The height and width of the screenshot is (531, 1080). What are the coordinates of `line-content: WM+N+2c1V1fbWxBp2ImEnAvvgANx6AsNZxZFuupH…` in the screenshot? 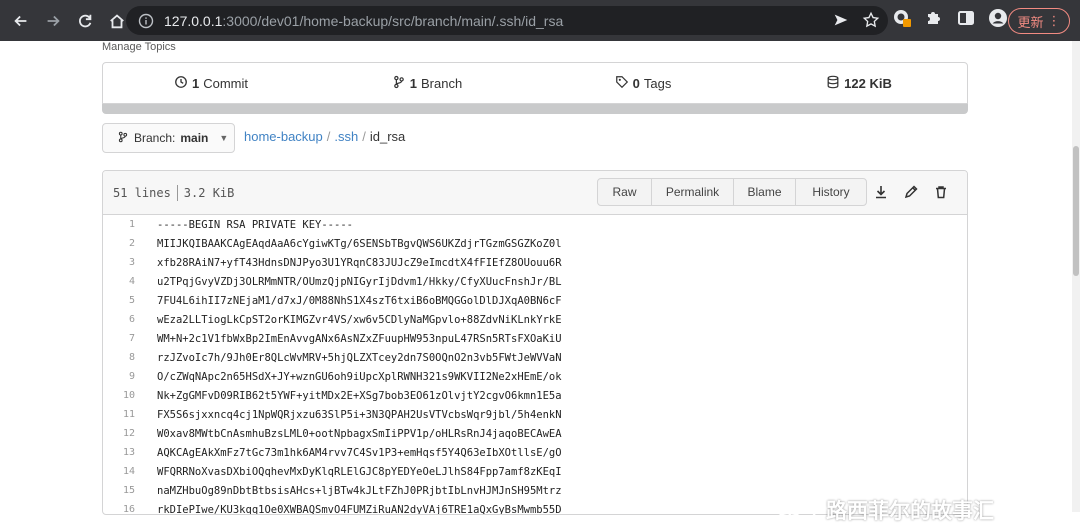 It's located at (359, 338).